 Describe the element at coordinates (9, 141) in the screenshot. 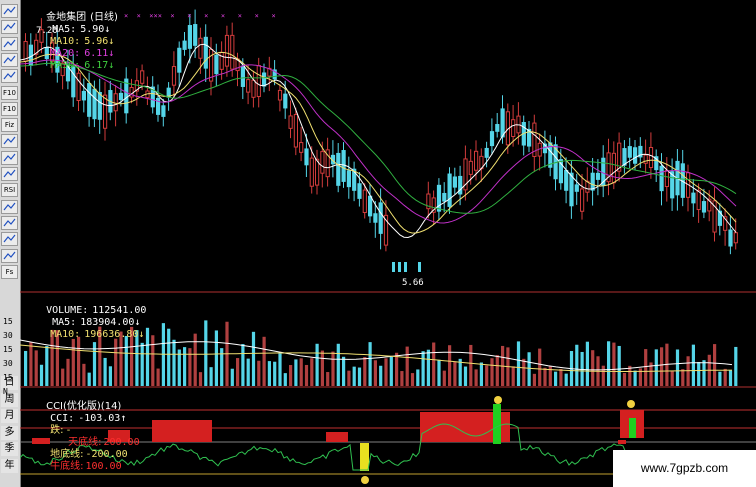

I see `ang-icon` at that location.